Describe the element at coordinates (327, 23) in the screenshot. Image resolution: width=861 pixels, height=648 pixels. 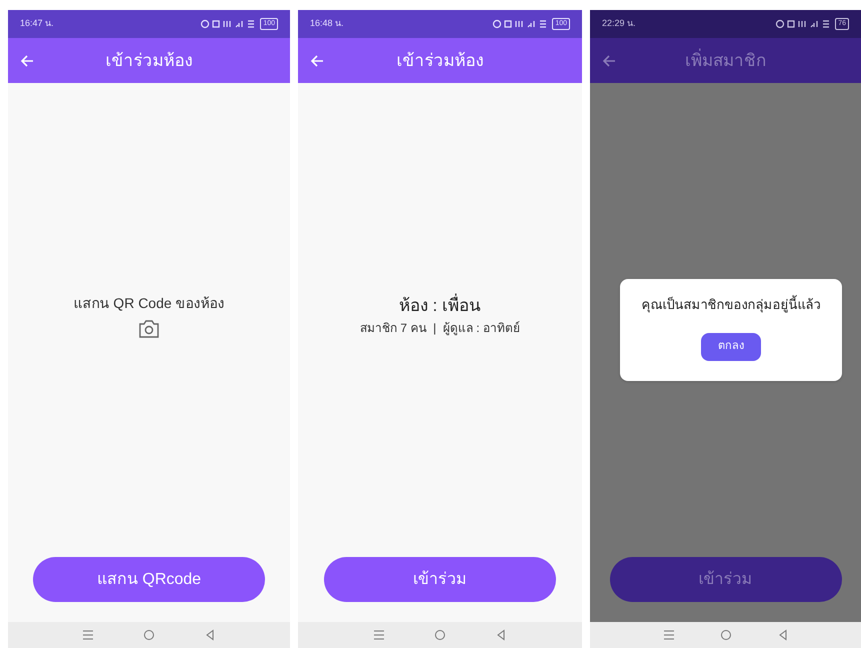
I see `status-time: 16:48 น.` at that location.